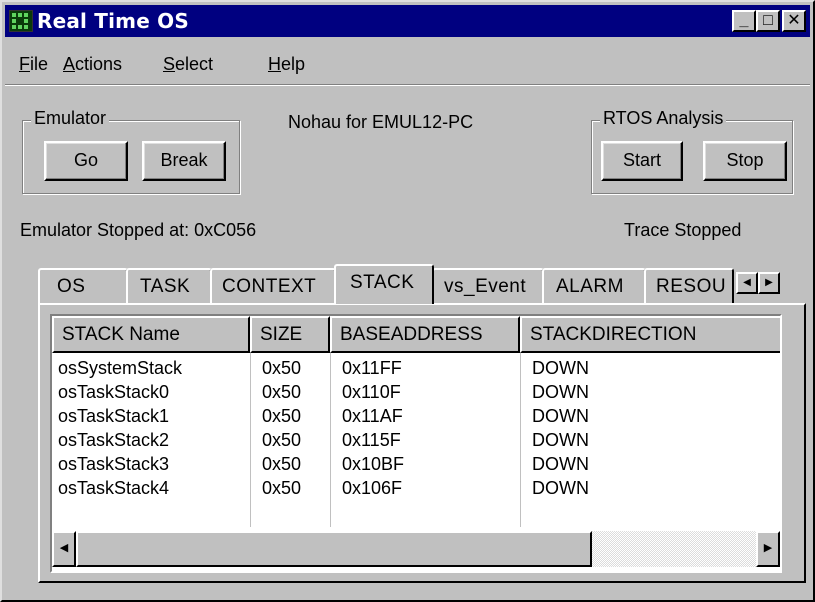  I want to click on tab-os: OS, so click(83, 286).